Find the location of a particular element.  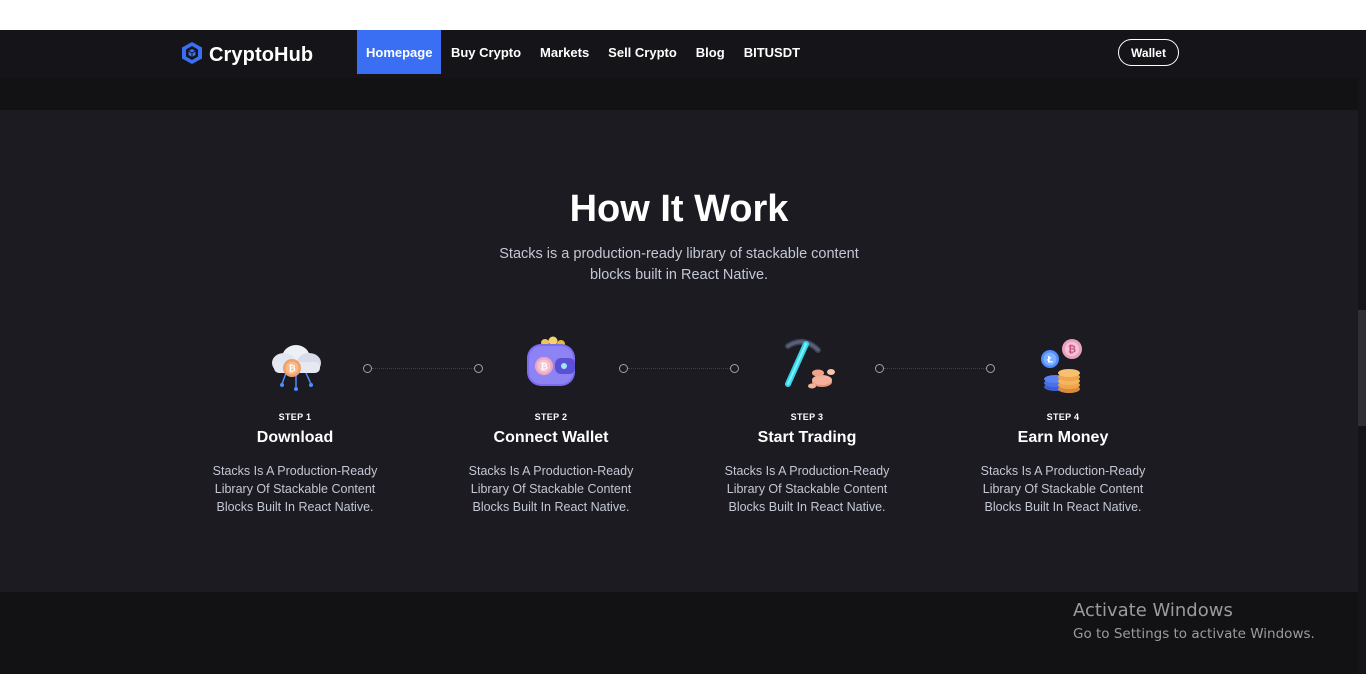

pickaxe-icon is located at coordinates (808, 364).